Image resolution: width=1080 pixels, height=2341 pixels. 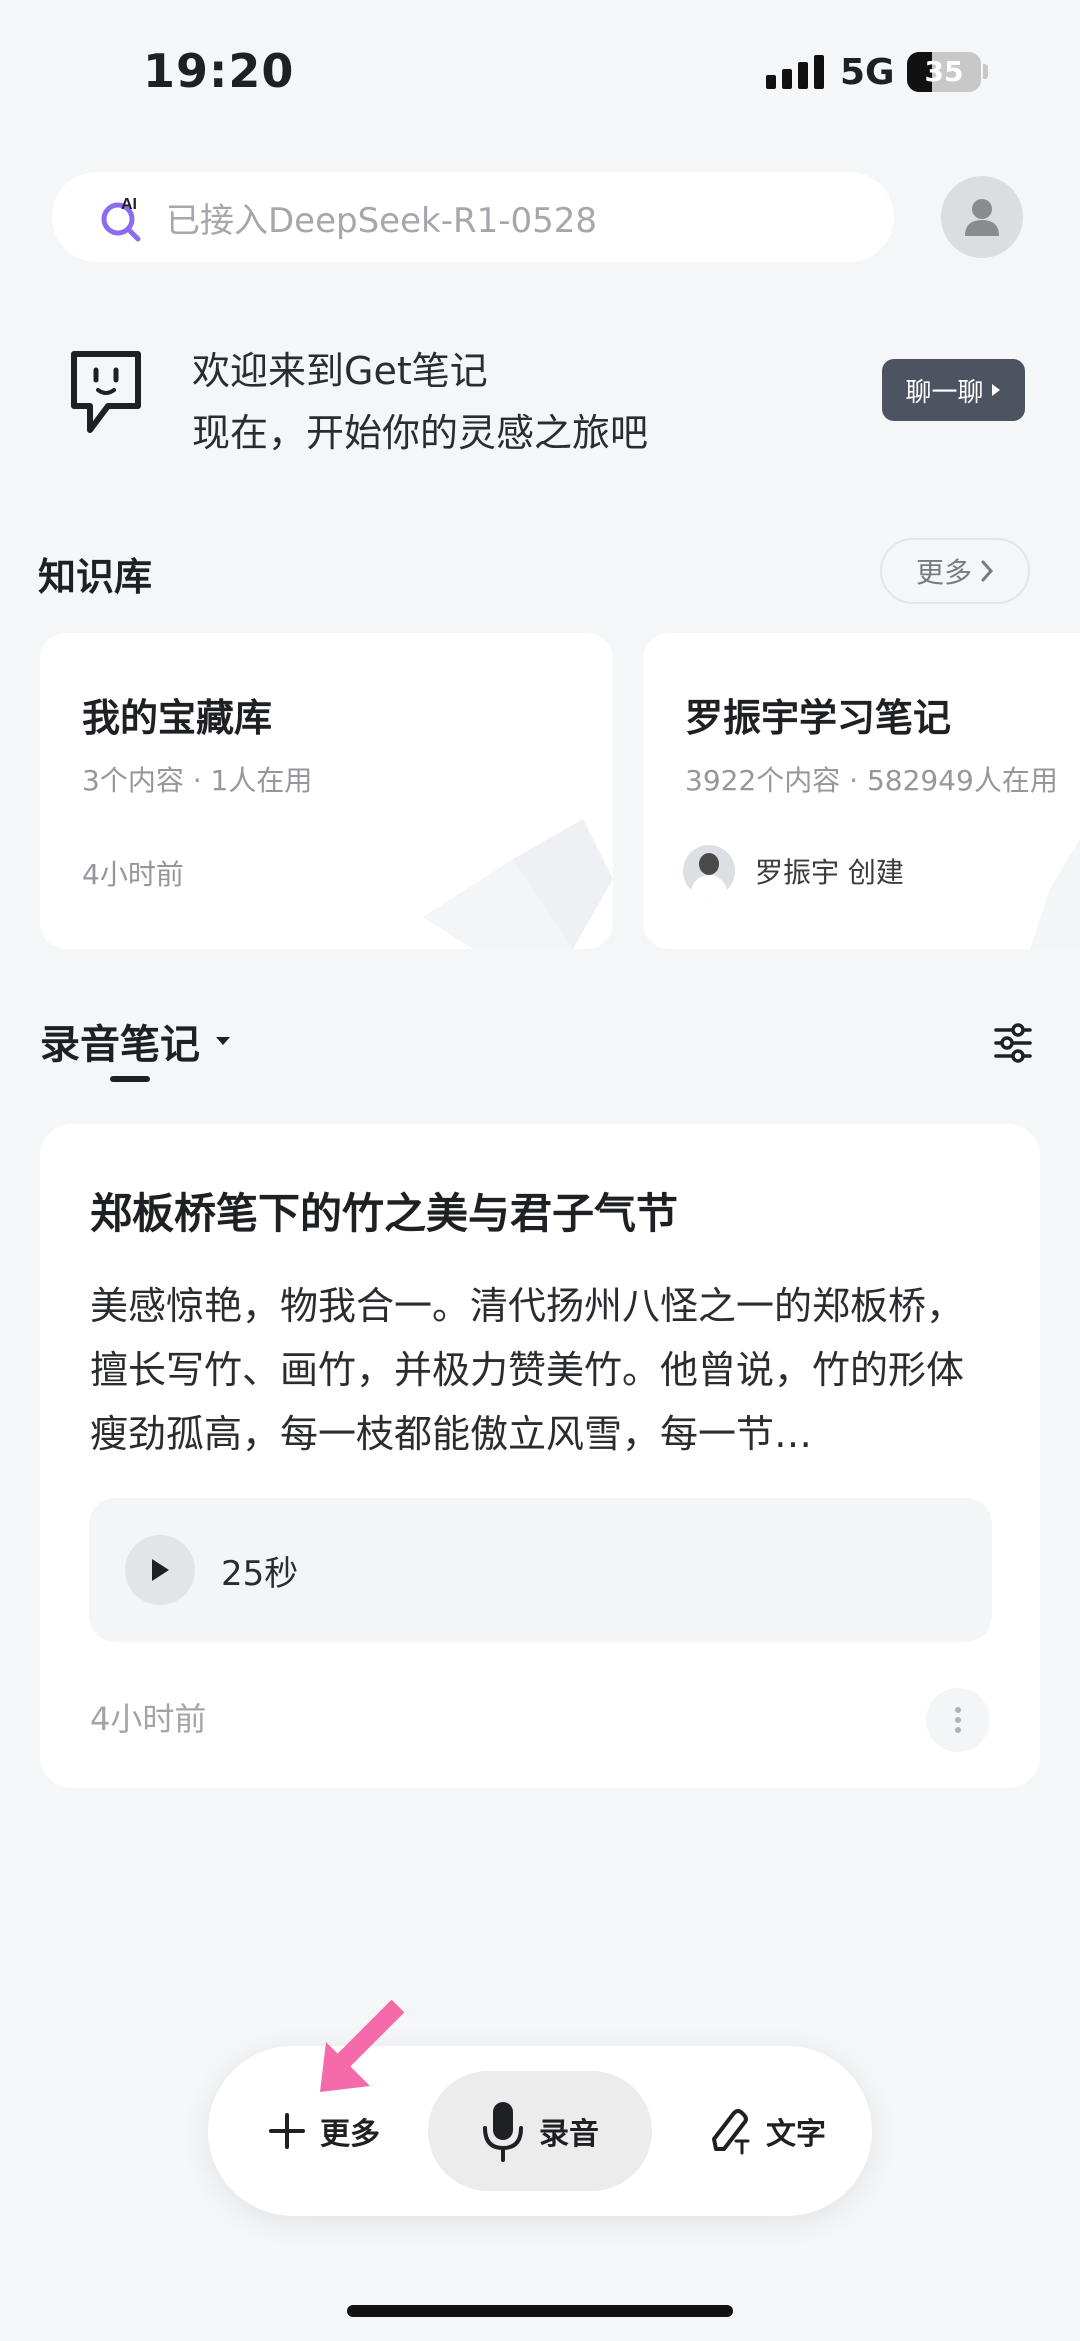 What do you see at coordinates (985, 71) in the screenshot?
I see `battery-cap` at bounding box center [985, 71].